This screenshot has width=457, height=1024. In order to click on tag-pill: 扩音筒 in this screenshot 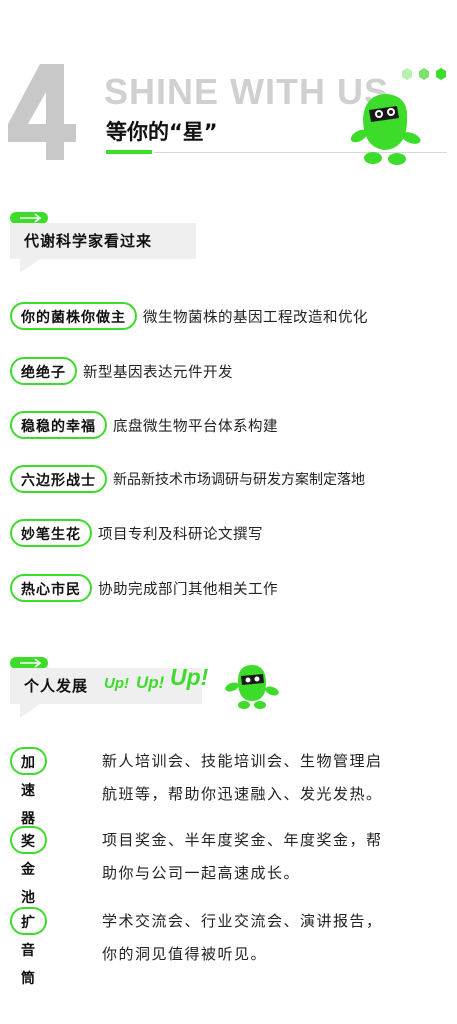, I will do `click(28, 947)`.